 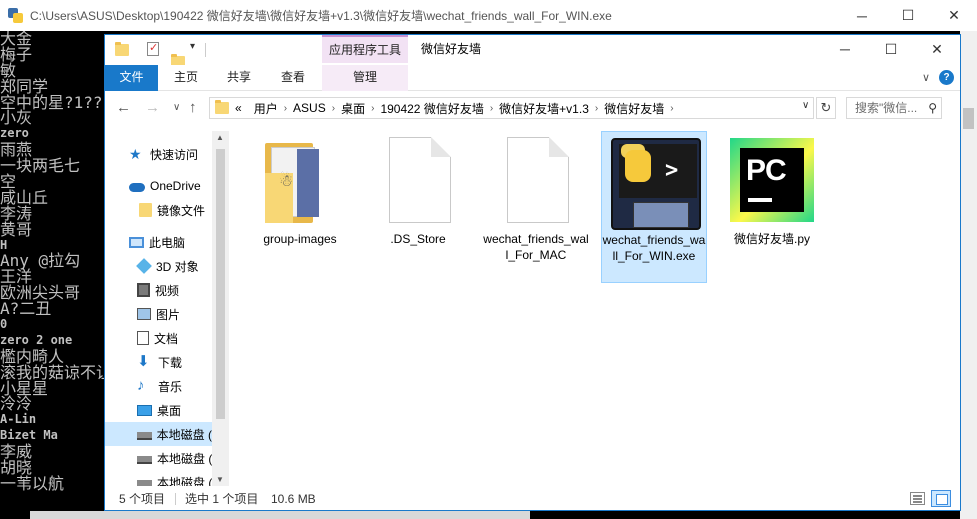 What do you see at coordinates (16, 118) in the screenshot?
I see `console-line: 小灰` at bounding box center [16, 118].